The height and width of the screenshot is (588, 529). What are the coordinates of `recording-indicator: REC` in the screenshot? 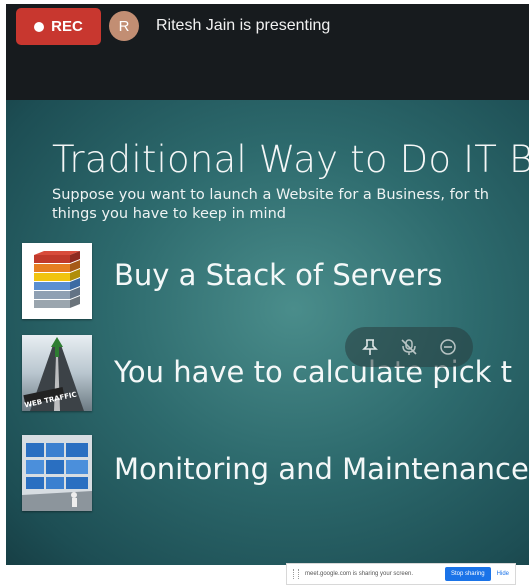 It's located at (58, 26).